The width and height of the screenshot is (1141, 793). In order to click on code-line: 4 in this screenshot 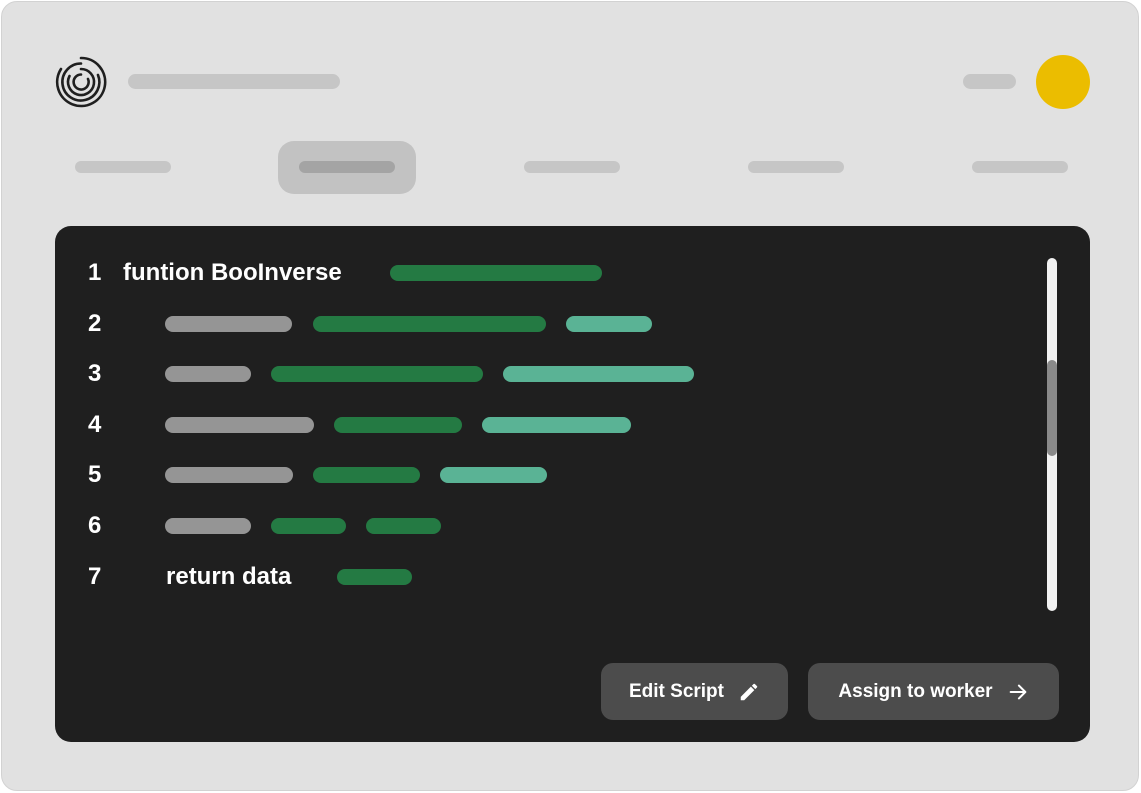, I will do `click(535, 425)`.